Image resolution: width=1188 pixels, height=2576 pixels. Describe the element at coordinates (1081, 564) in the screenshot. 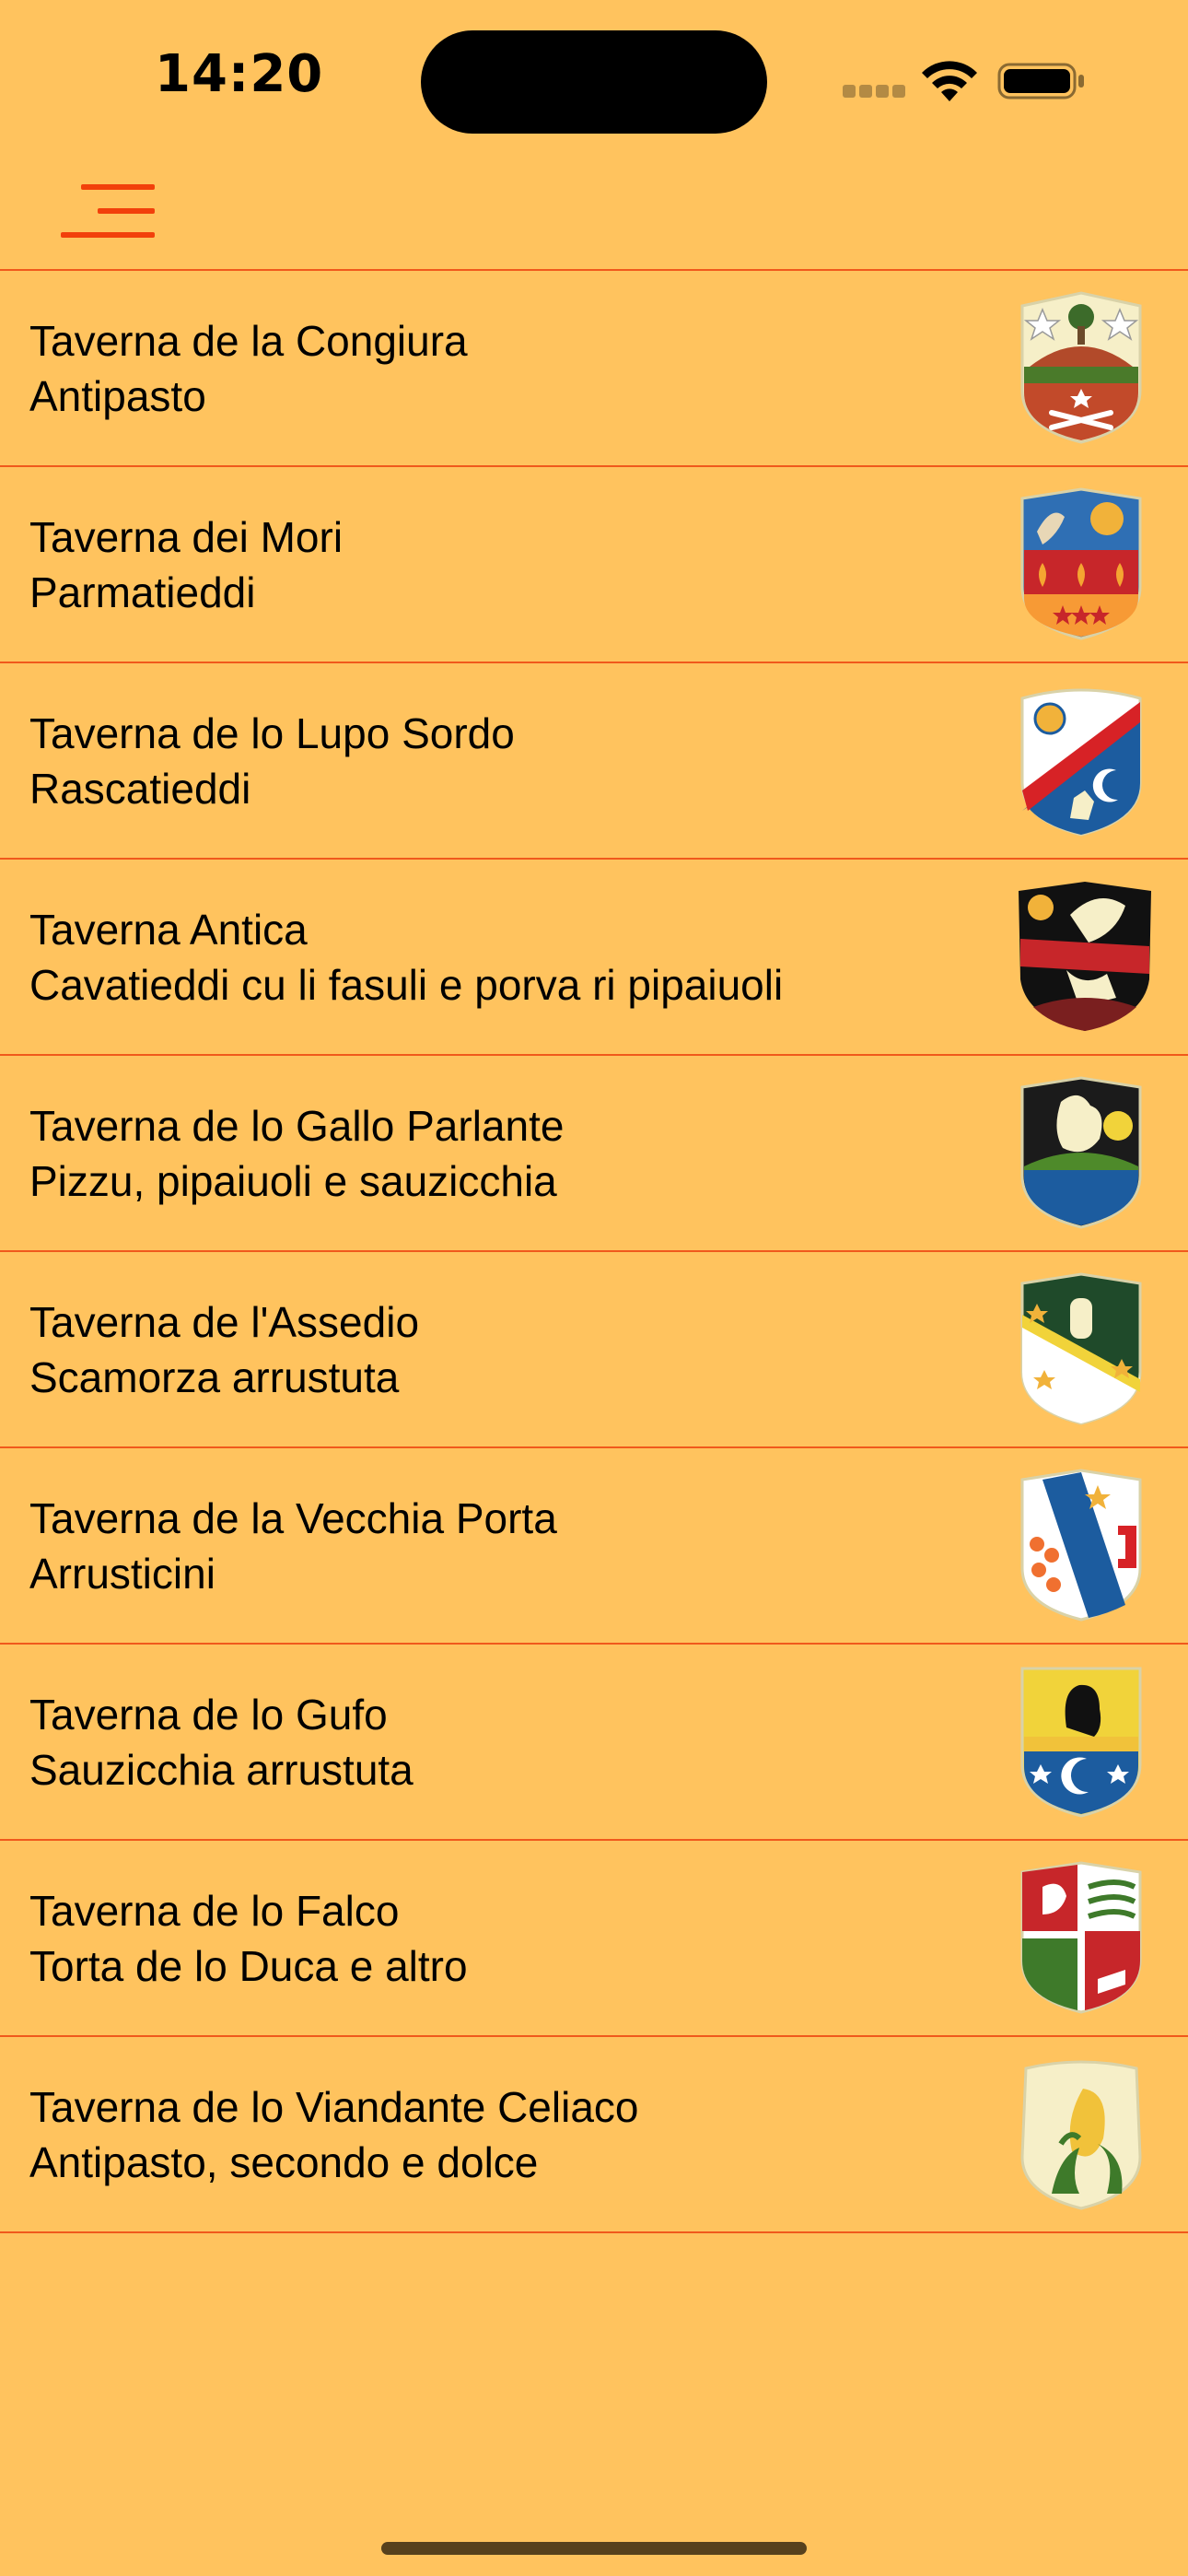

I see `mori-crest-icon` at that location.